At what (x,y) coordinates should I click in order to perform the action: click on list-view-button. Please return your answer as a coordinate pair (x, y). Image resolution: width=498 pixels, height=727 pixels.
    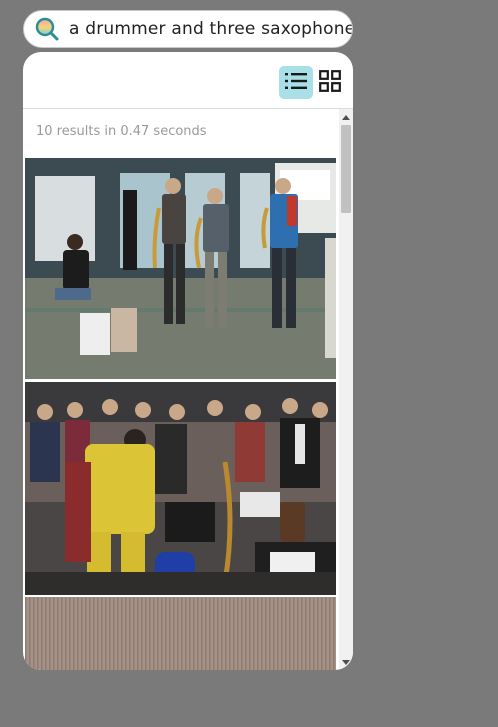
    Looking at the image, I should click on (296, 82).